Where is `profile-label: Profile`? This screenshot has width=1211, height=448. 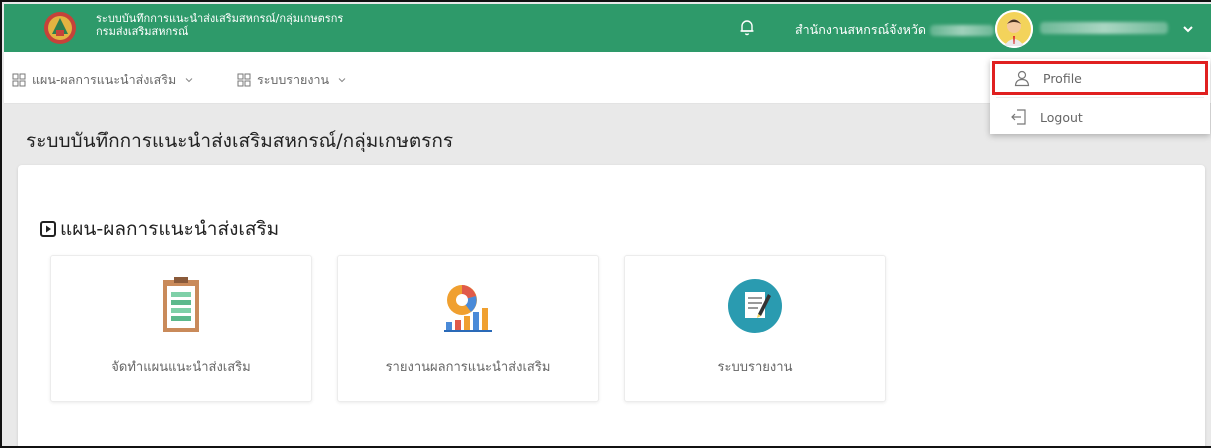
profile-label: Profile is located at coordinates (1062, 78).